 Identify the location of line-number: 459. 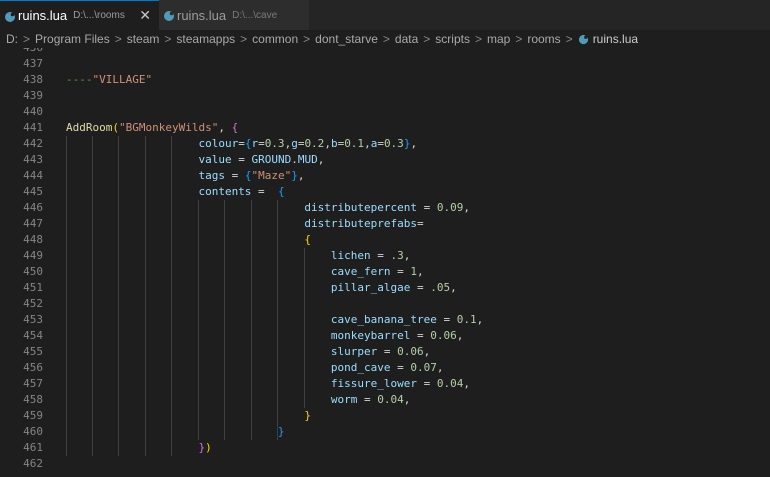
(33, 415).